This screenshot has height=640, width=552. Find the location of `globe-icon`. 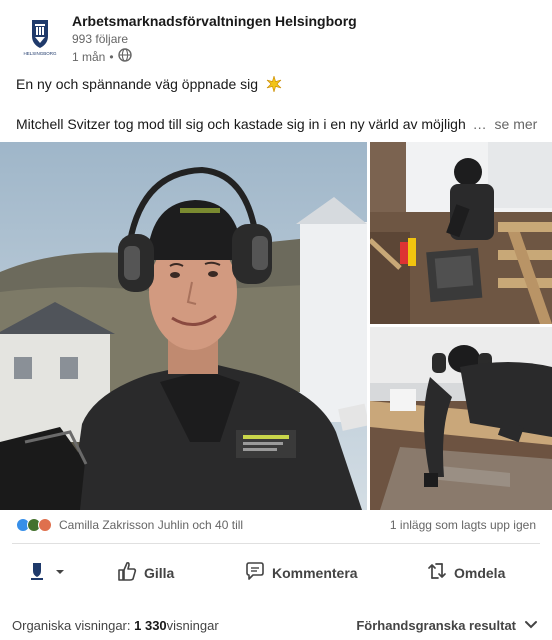

globe-icon is located at coordinates (124, 56).